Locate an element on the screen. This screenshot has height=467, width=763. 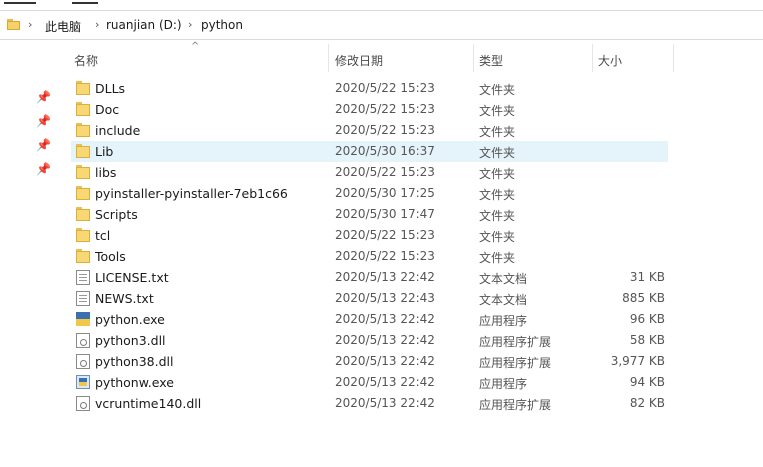
file-row: tcl 2020/5/22 15:23 文件夹 is located at coordinates (370, 235).